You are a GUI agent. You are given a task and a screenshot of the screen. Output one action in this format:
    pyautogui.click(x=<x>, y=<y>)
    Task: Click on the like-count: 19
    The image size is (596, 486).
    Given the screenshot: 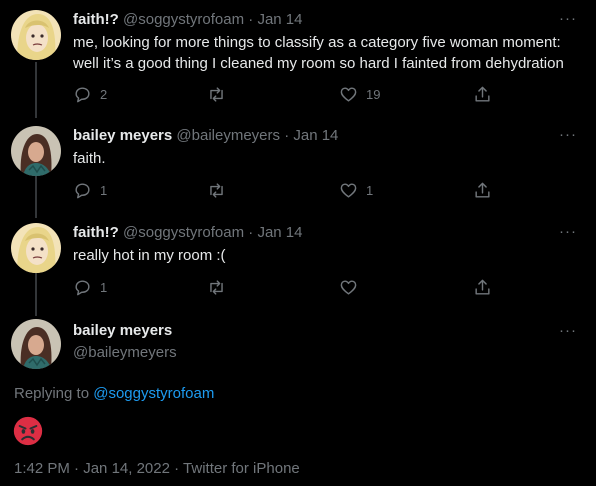 What is the action you would take?
    pyautogui.click(x=373, y=94)
    